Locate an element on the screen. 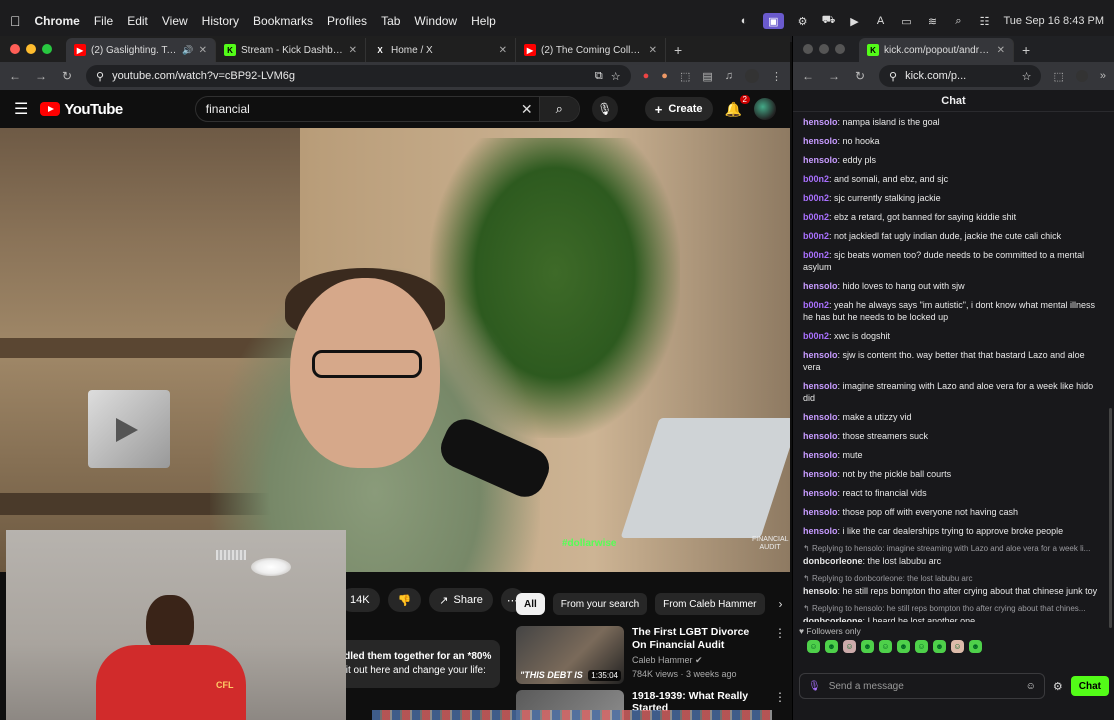  menu-tab: Tab is located at coordinates (390, 21).